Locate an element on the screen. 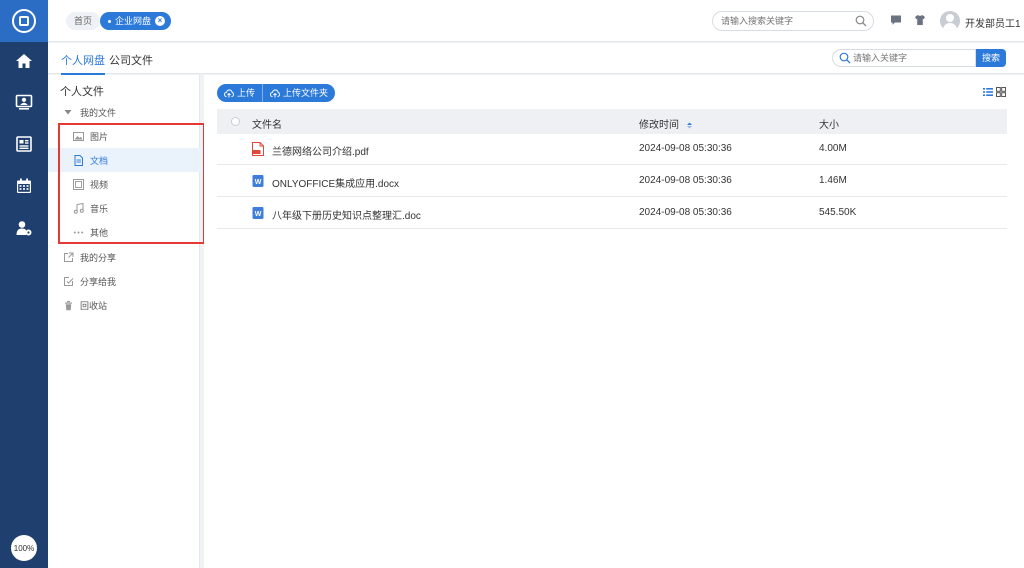 This screenshot has width=1024, height=568. column-header-size: 大小 is located at coordinates (829, 123).